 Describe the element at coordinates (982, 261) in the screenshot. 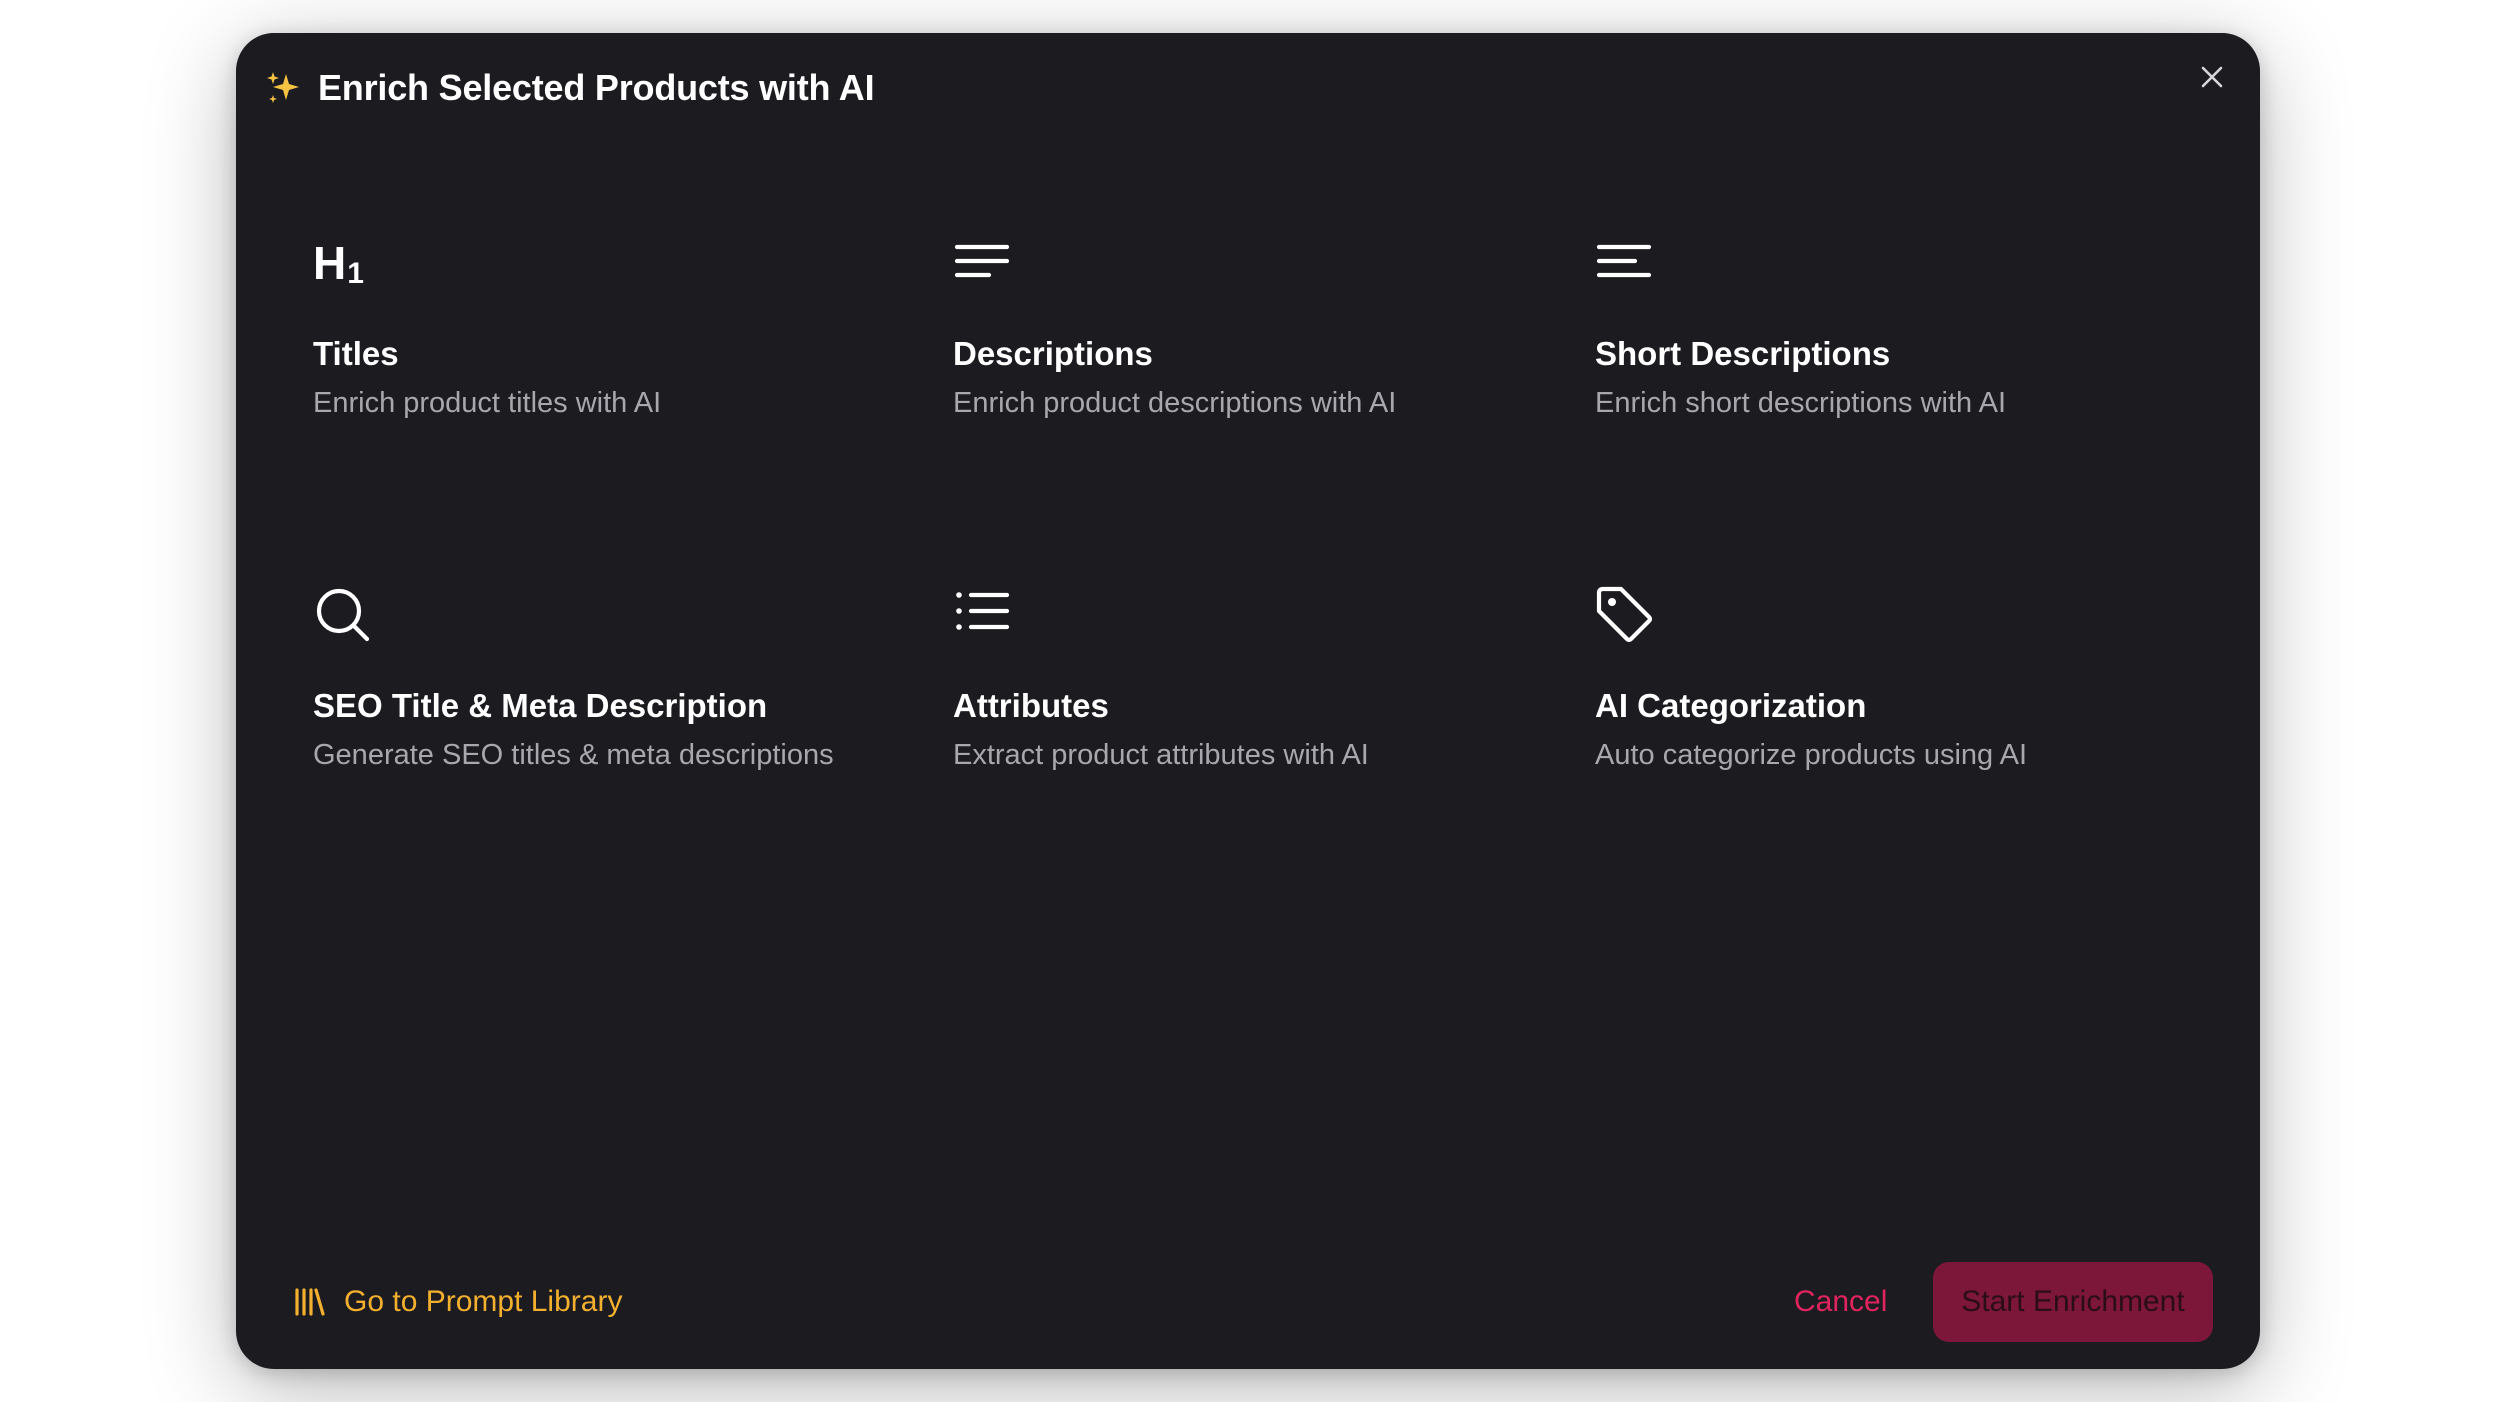

I see `align-left-icon` at that location.